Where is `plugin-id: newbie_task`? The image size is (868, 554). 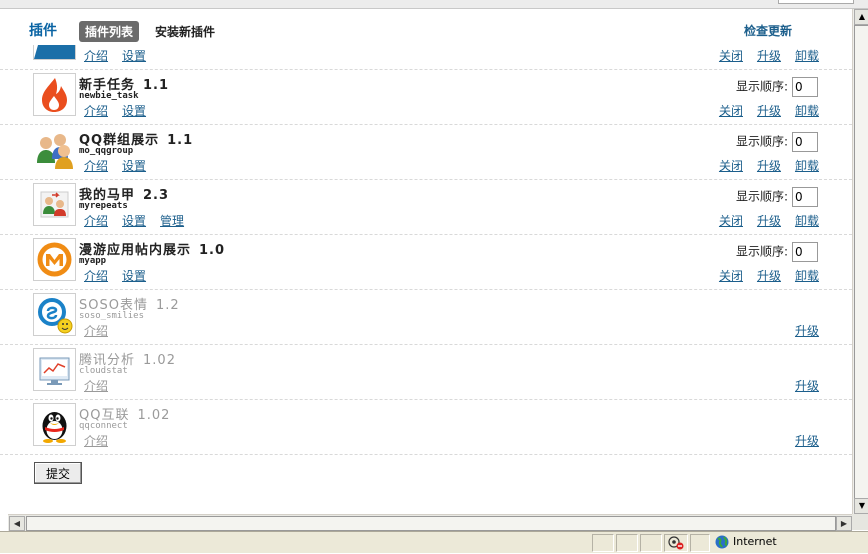
plugin-id: newbie_task is located at coordinates (109, 96).